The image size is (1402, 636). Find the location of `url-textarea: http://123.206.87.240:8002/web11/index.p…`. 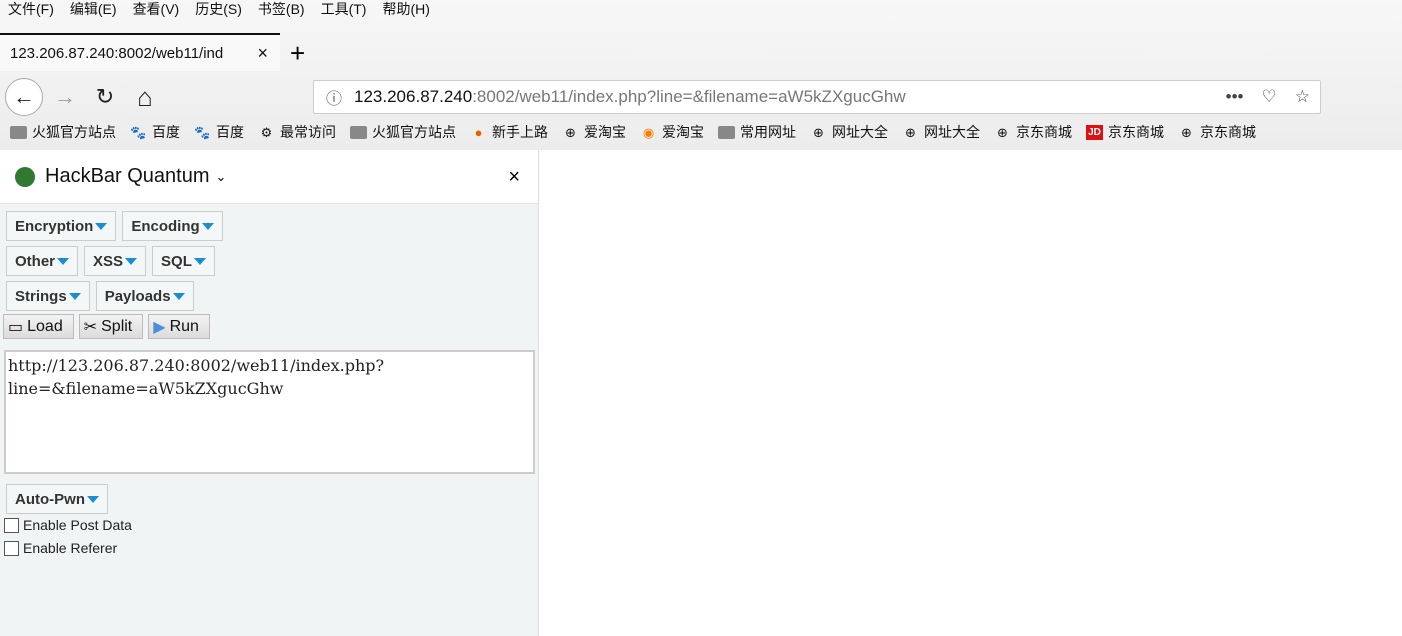

url-textarea: http://123.206.87.240:8002/web11/index.p… is located at coordinates (269, 412).